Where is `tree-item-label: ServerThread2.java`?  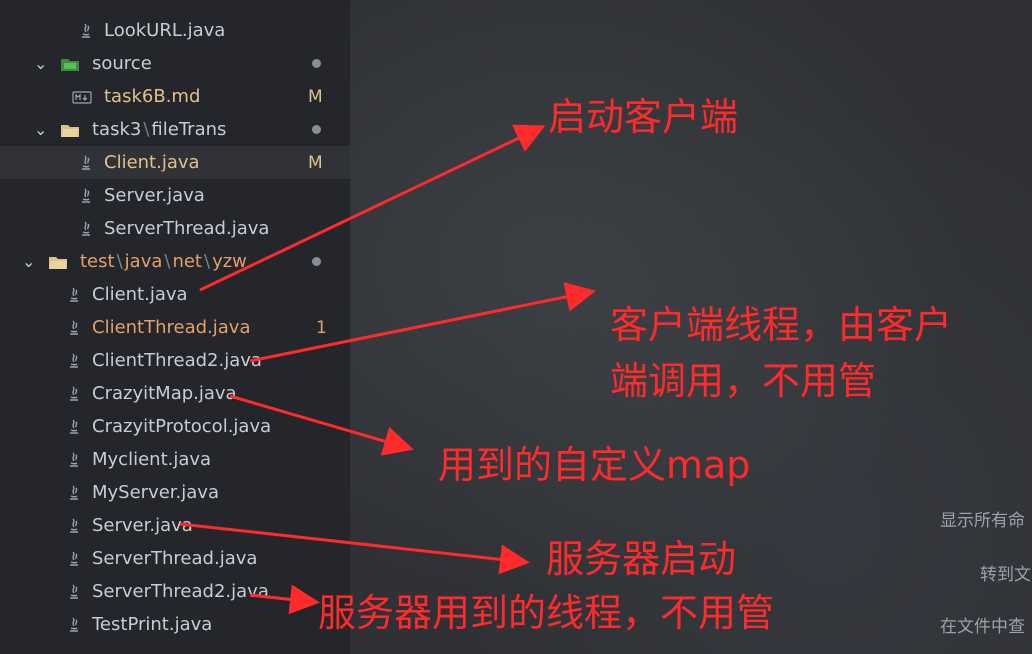
tree-item-label: ServerThread2.java is located at coordinates (180, 591).